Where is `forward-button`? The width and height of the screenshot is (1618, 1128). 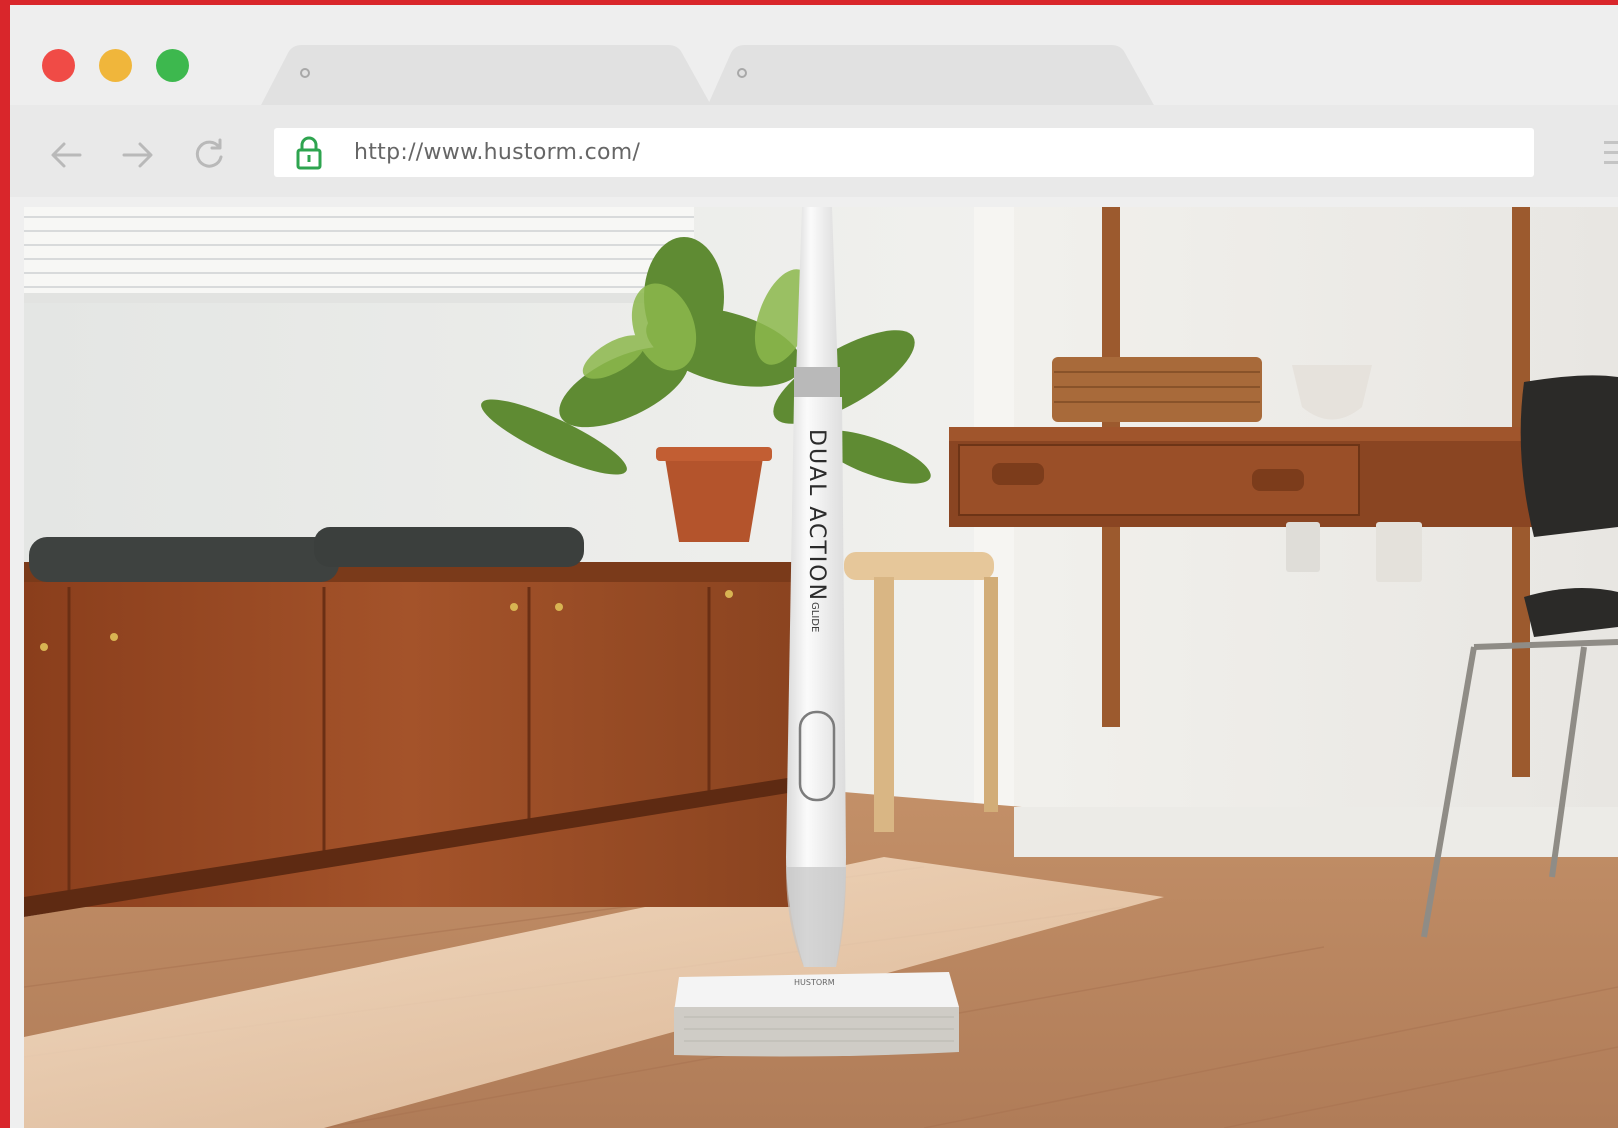 forward-button is located at coordinates (138, 155).